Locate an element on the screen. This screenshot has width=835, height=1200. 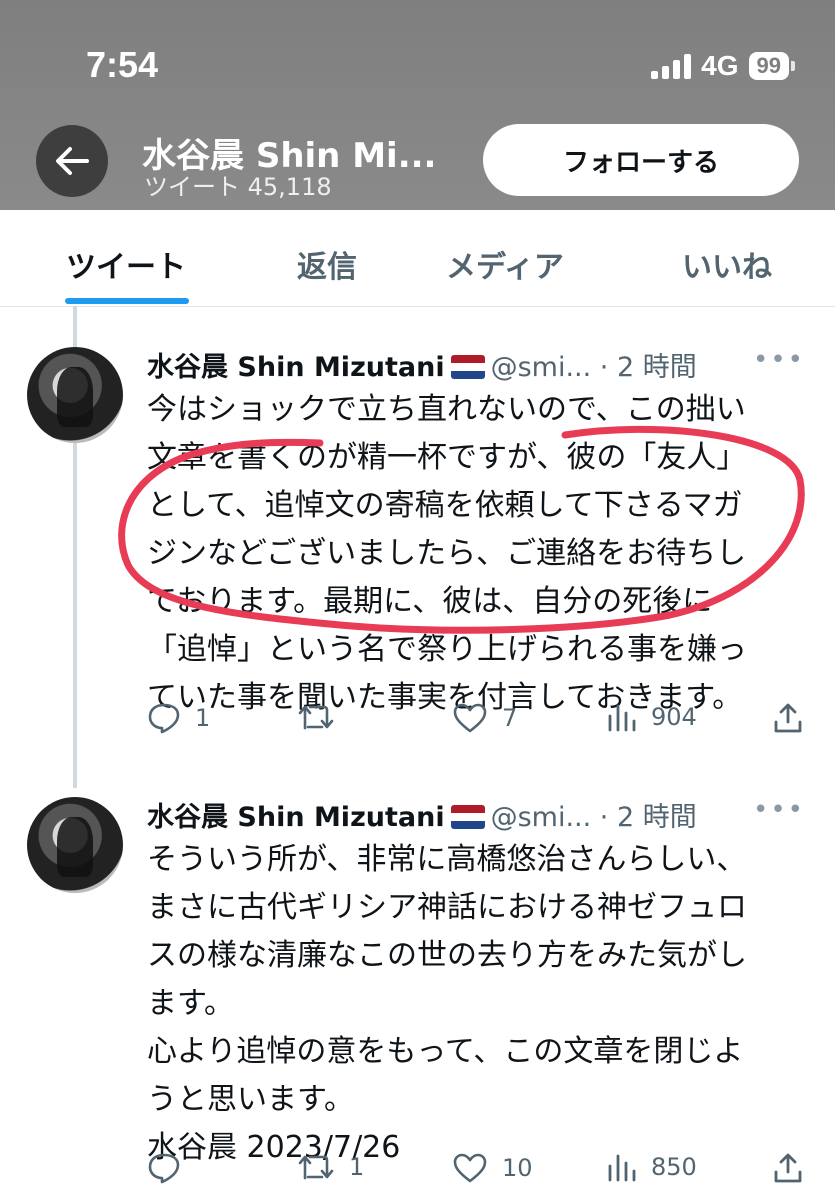
tweet-line: 今はショックで立ち直れないので、この拙い is located at coordinates (446, 409).